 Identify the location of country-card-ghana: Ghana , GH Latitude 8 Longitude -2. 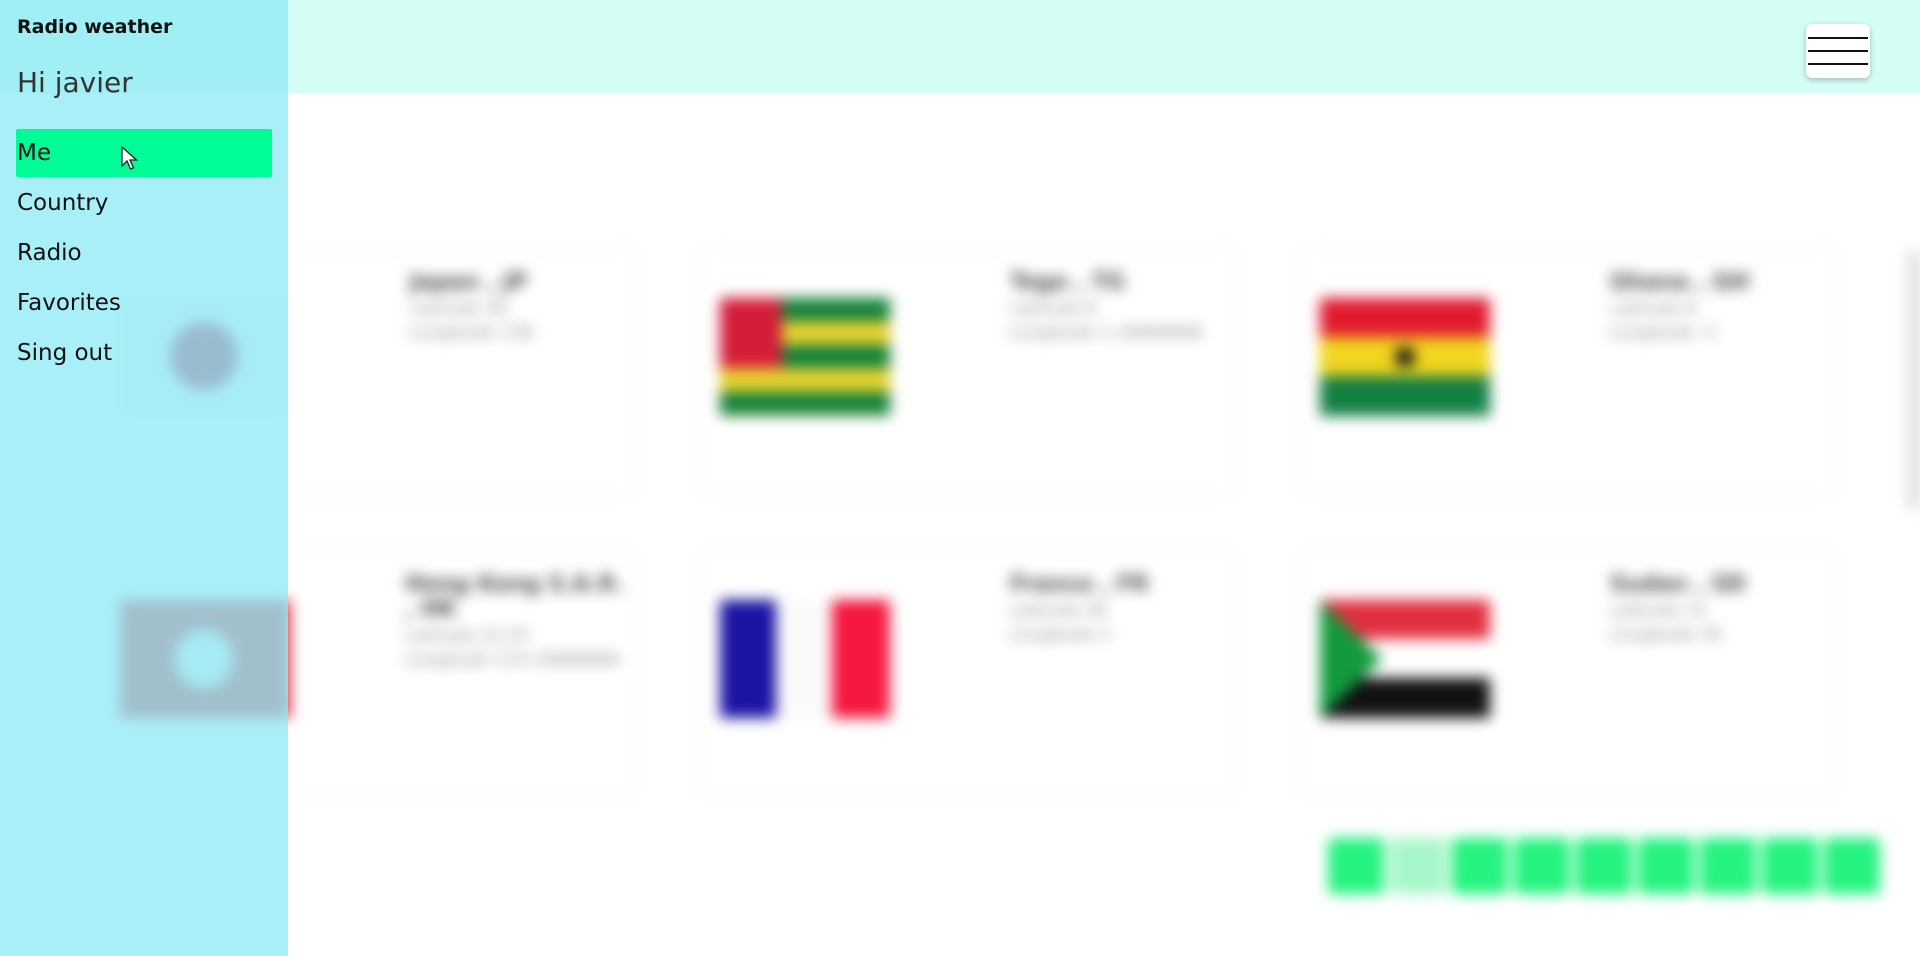
(1570, 370).